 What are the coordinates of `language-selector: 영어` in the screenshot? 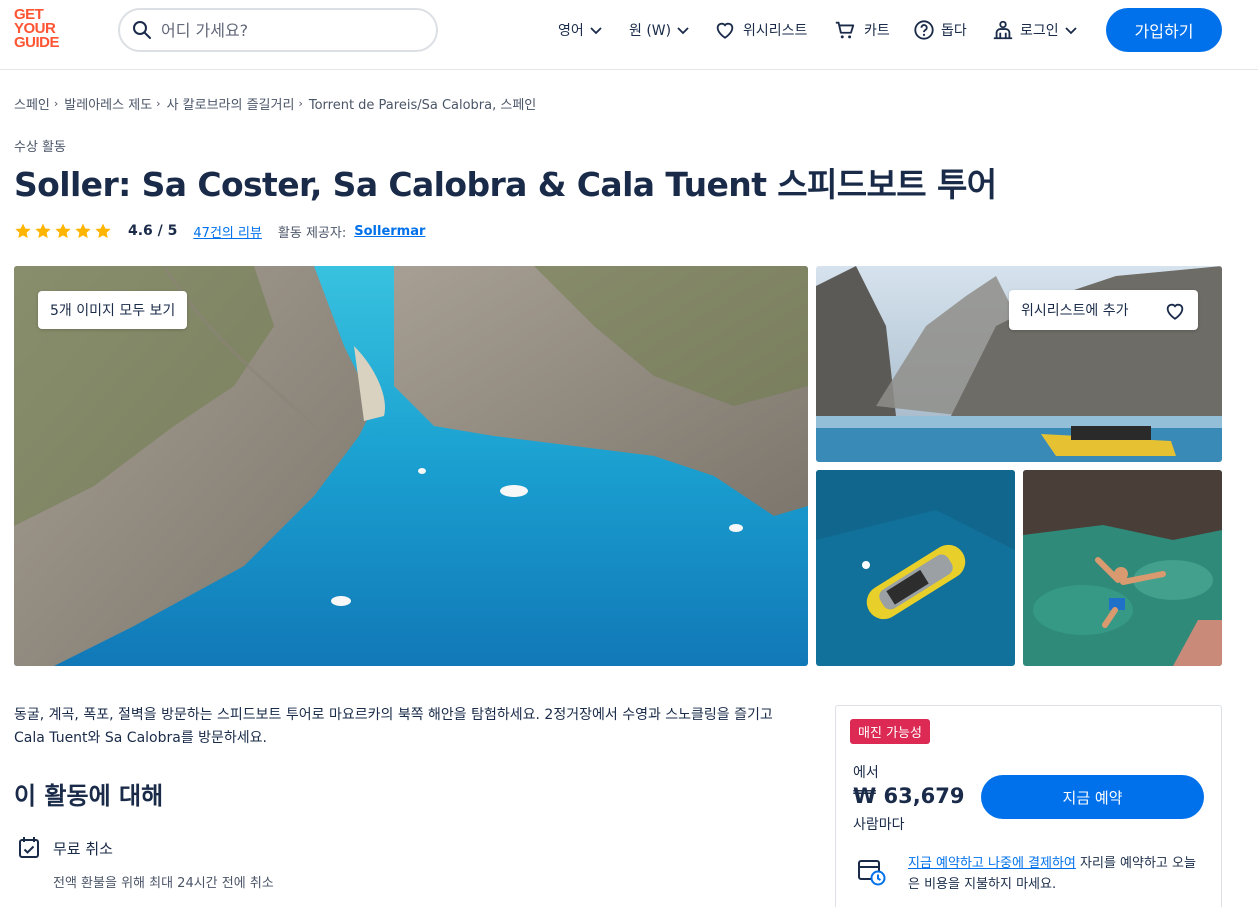 It's located at (581, 30).